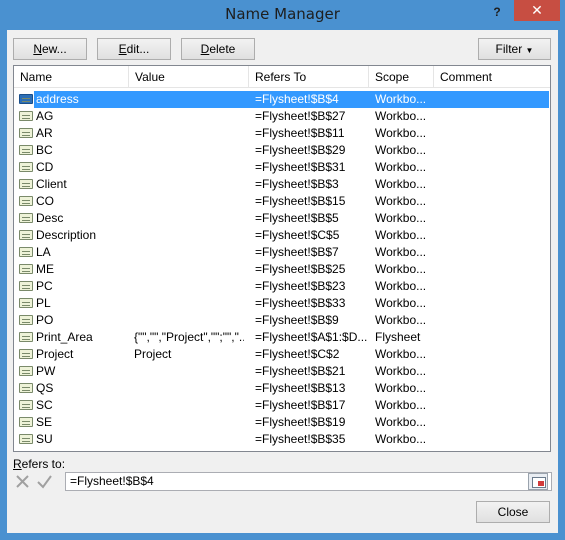 The image size is (565, 540). I want to click on cell-name: PO, so click(45, 320).